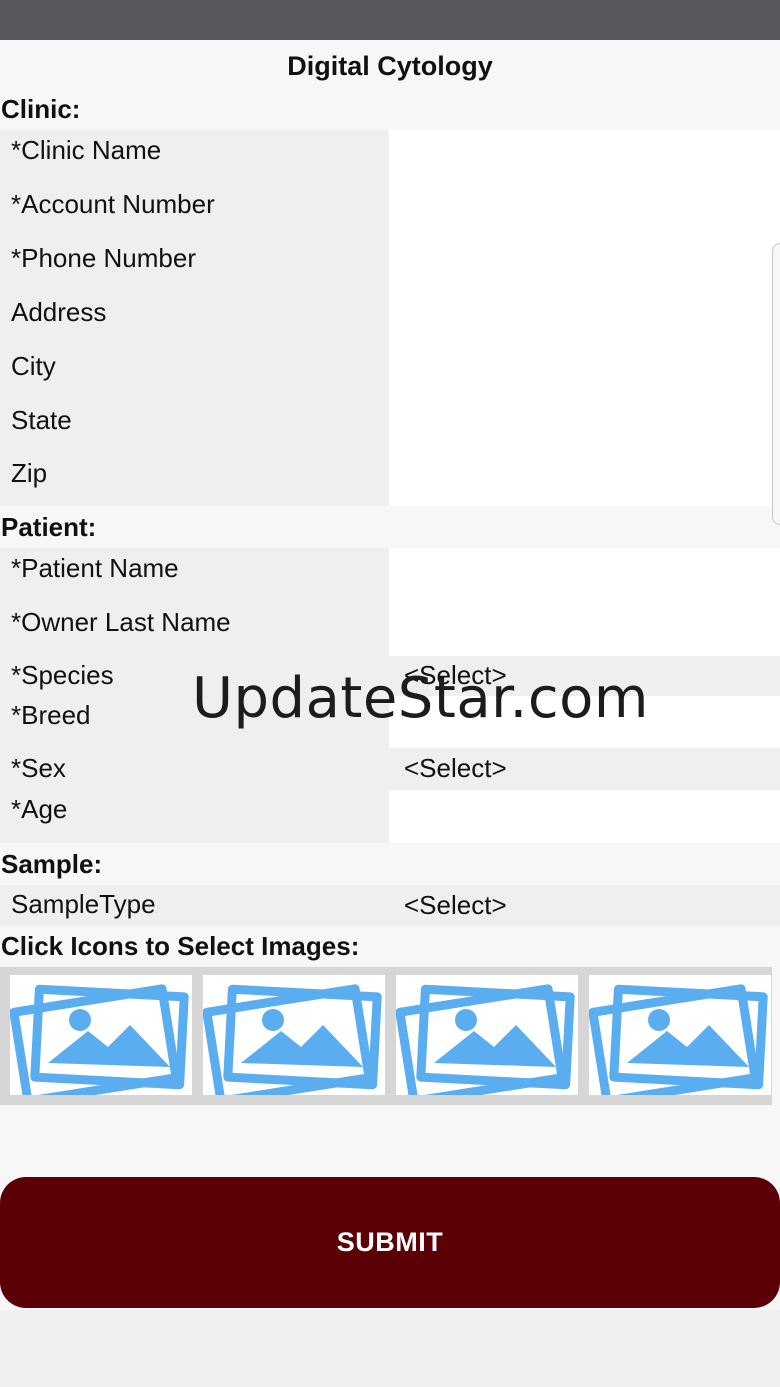 Image resolution: width=780 pixels, height=1387 pixels. What do you see at coordinates (194, 157) in the screenshot?
I see `field-label: *Clinic Name` at bounding box center [194, 157].